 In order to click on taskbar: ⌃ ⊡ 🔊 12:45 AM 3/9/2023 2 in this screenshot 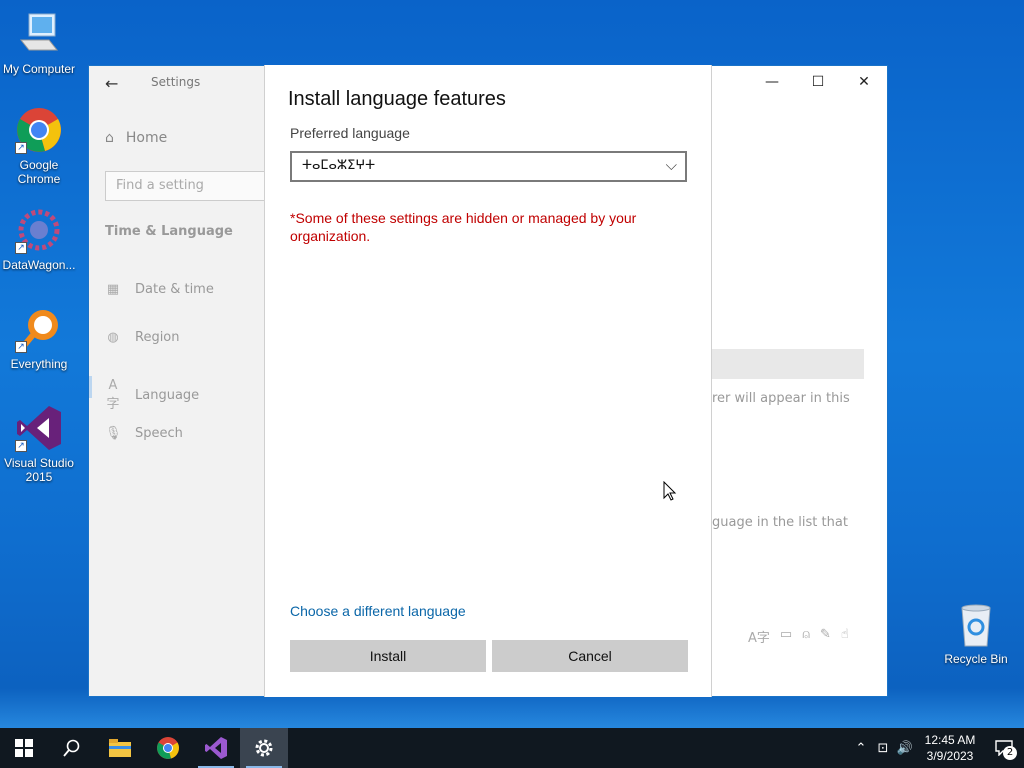, I will do `click(512, 748)`.